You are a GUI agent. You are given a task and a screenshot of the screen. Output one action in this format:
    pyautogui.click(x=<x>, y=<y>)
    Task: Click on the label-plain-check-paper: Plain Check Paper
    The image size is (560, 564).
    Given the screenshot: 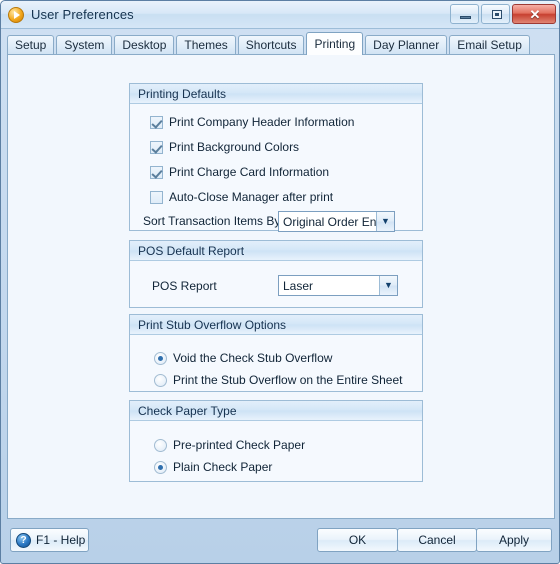 What is the action you would take?
    pyautogui.click(x=223, y=467)
    